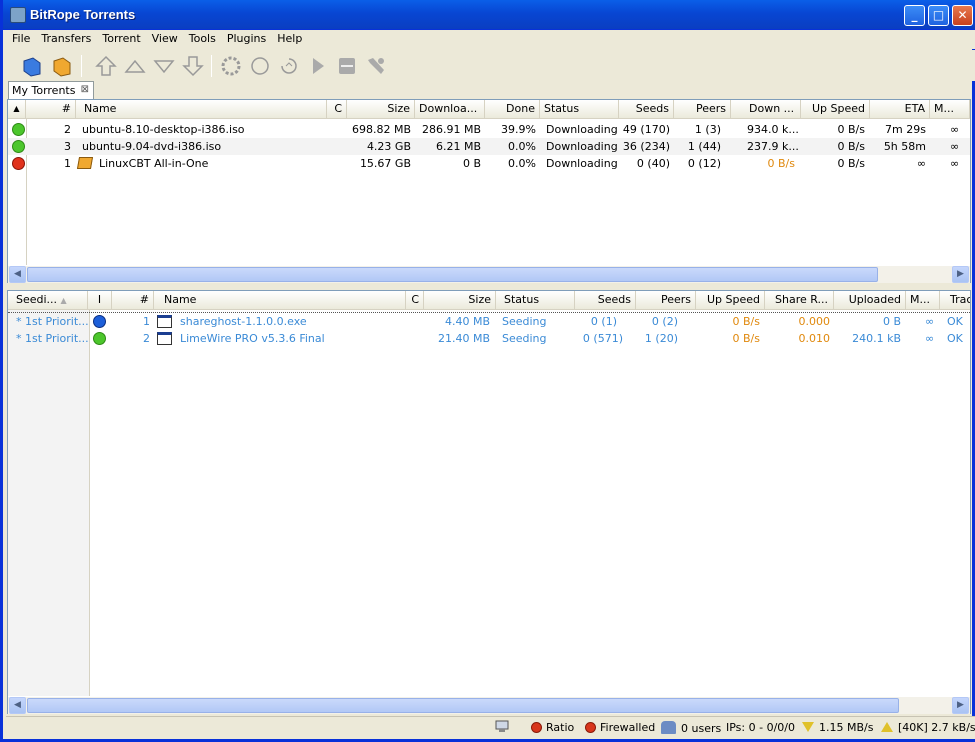 This screenshot has width=975, height=742. What do you see at coordinates (552, 727) in the screenshot?
I see `ratio-status: Ratio` at bounding box center [552, 727].